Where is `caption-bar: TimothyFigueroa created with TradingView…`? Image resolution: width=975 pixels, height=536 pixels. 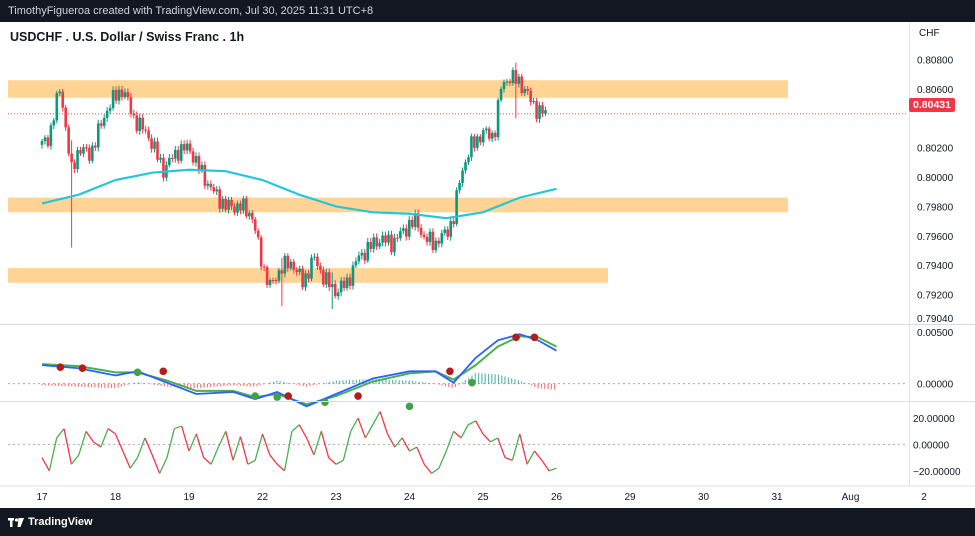 caption-bar: TimothyFigueroa created with TradingView… is located at coordinates (487, 11).